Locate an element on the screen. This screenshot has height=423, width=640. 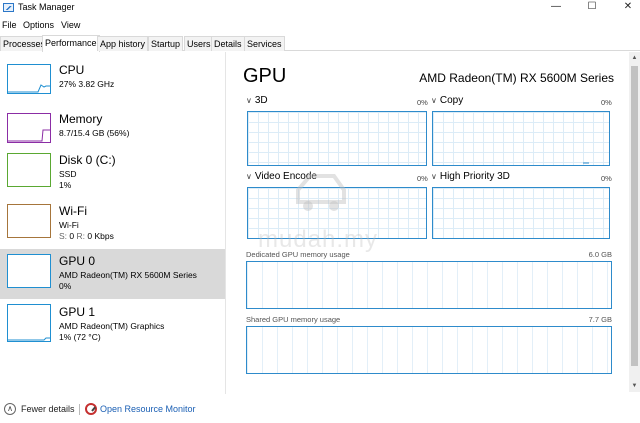
sidebar-item-name: GPU 1 is located at coordinates (77, 312).